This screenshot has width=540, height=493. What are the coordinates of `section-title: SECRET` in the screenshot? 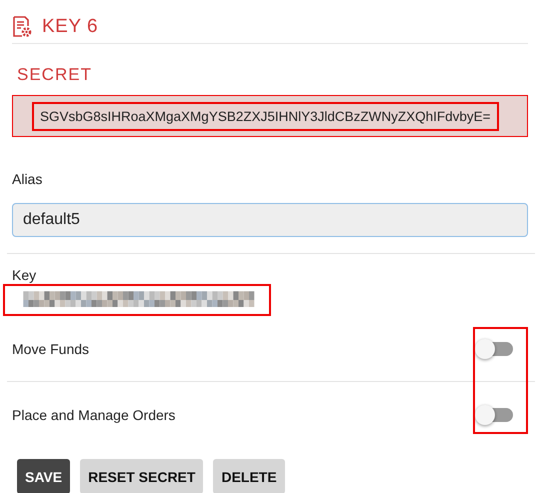 It's located at (54, 74).